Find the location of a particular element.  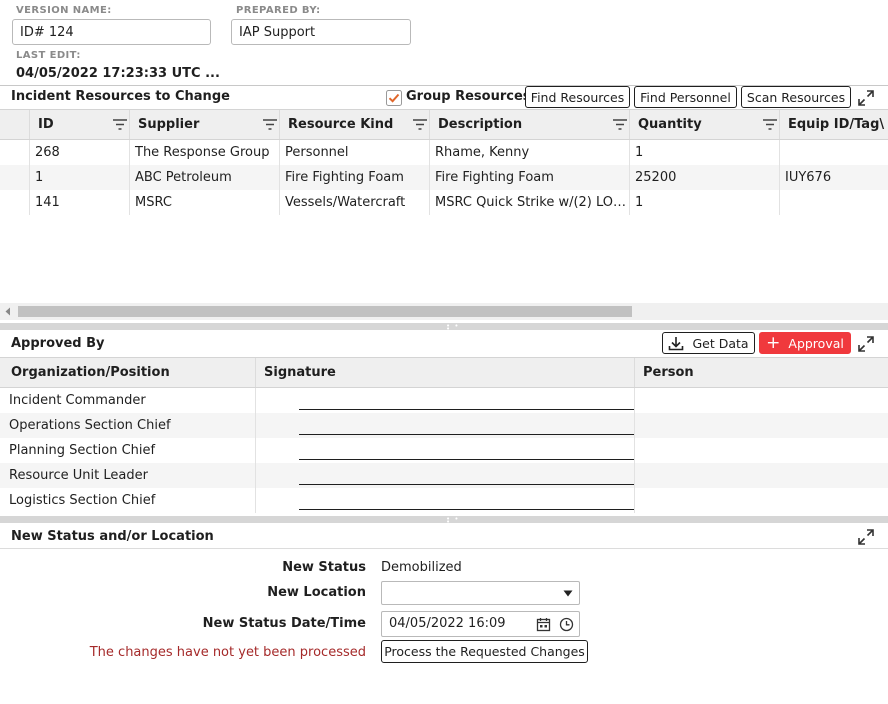

new-location-select is located at coordinates (480, 593).